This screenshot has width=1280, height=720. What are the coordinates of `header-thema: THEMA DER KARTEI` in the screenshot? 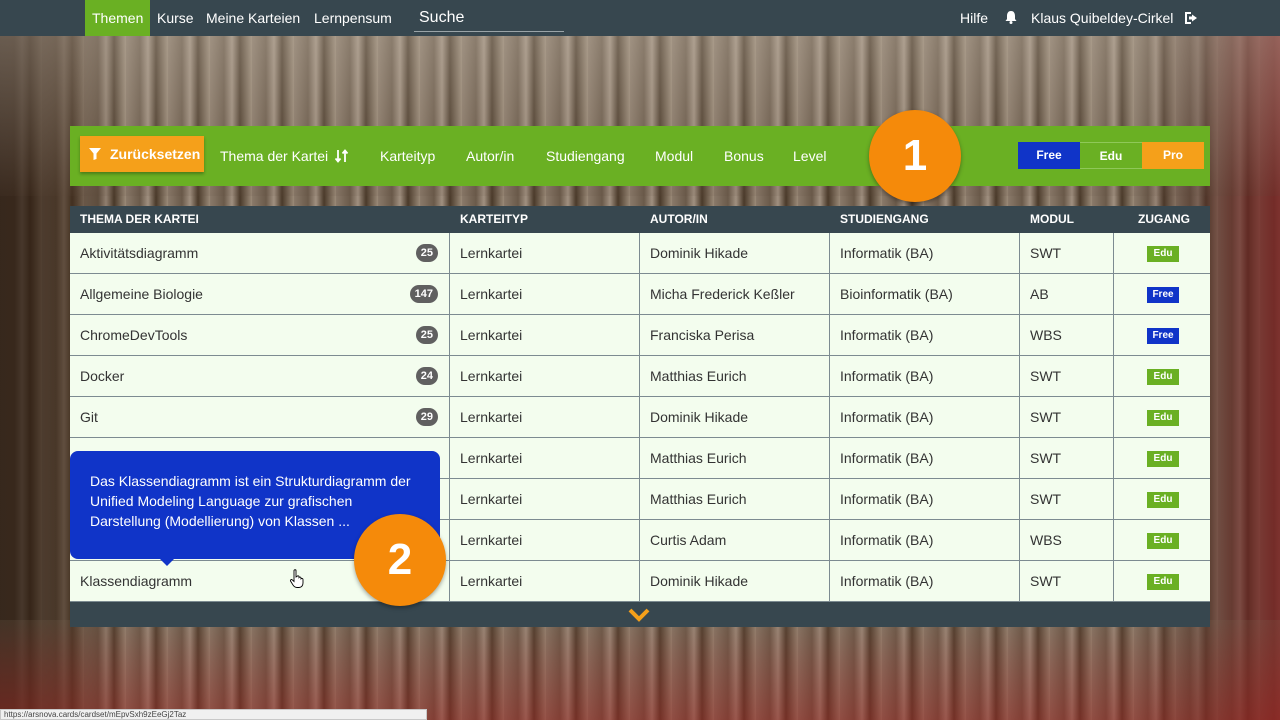 It's located at (139, 219).